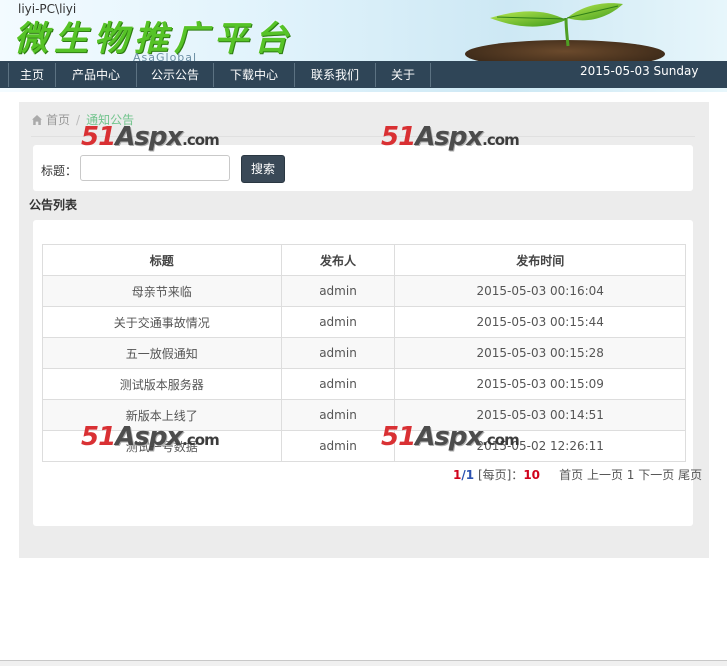 The image size is (727, 666). I want to click on table-row: 五一放假通知 admin 2015-05-03 00:15:28, so click(364, 353).